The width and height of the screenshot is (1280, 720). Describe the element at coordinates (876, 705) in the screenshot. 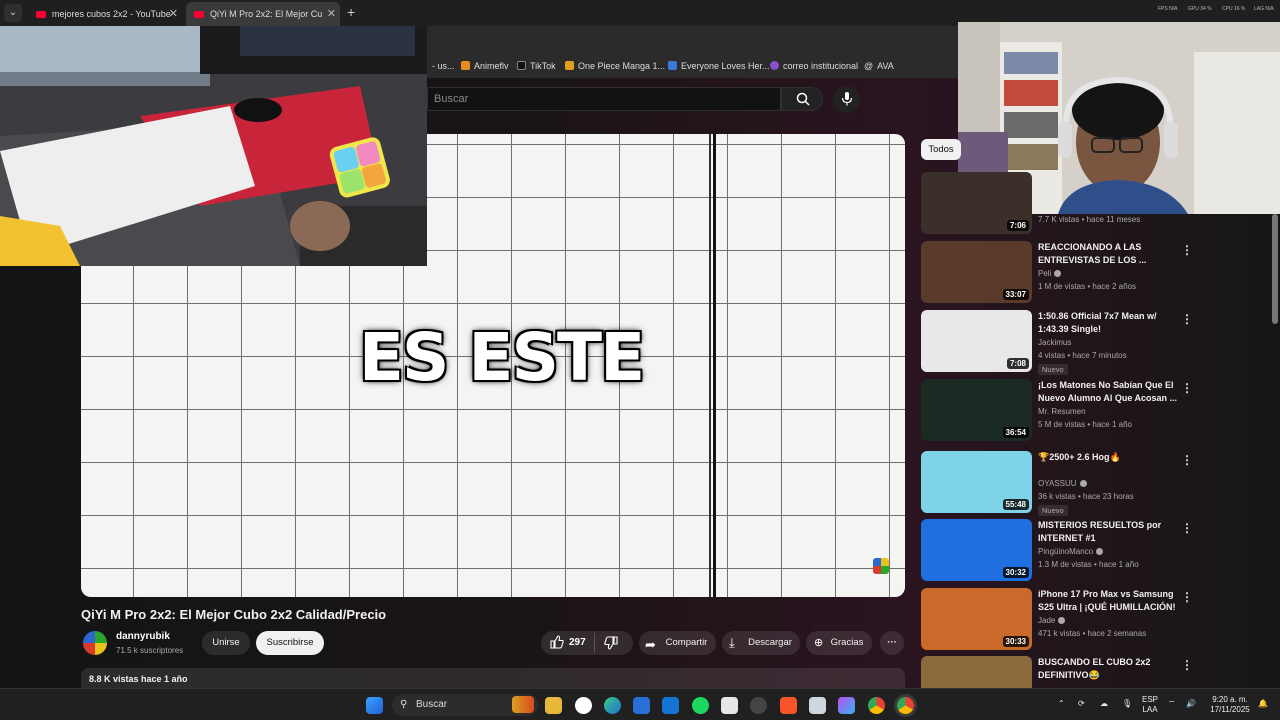

I see `chrome-icon` at that location.